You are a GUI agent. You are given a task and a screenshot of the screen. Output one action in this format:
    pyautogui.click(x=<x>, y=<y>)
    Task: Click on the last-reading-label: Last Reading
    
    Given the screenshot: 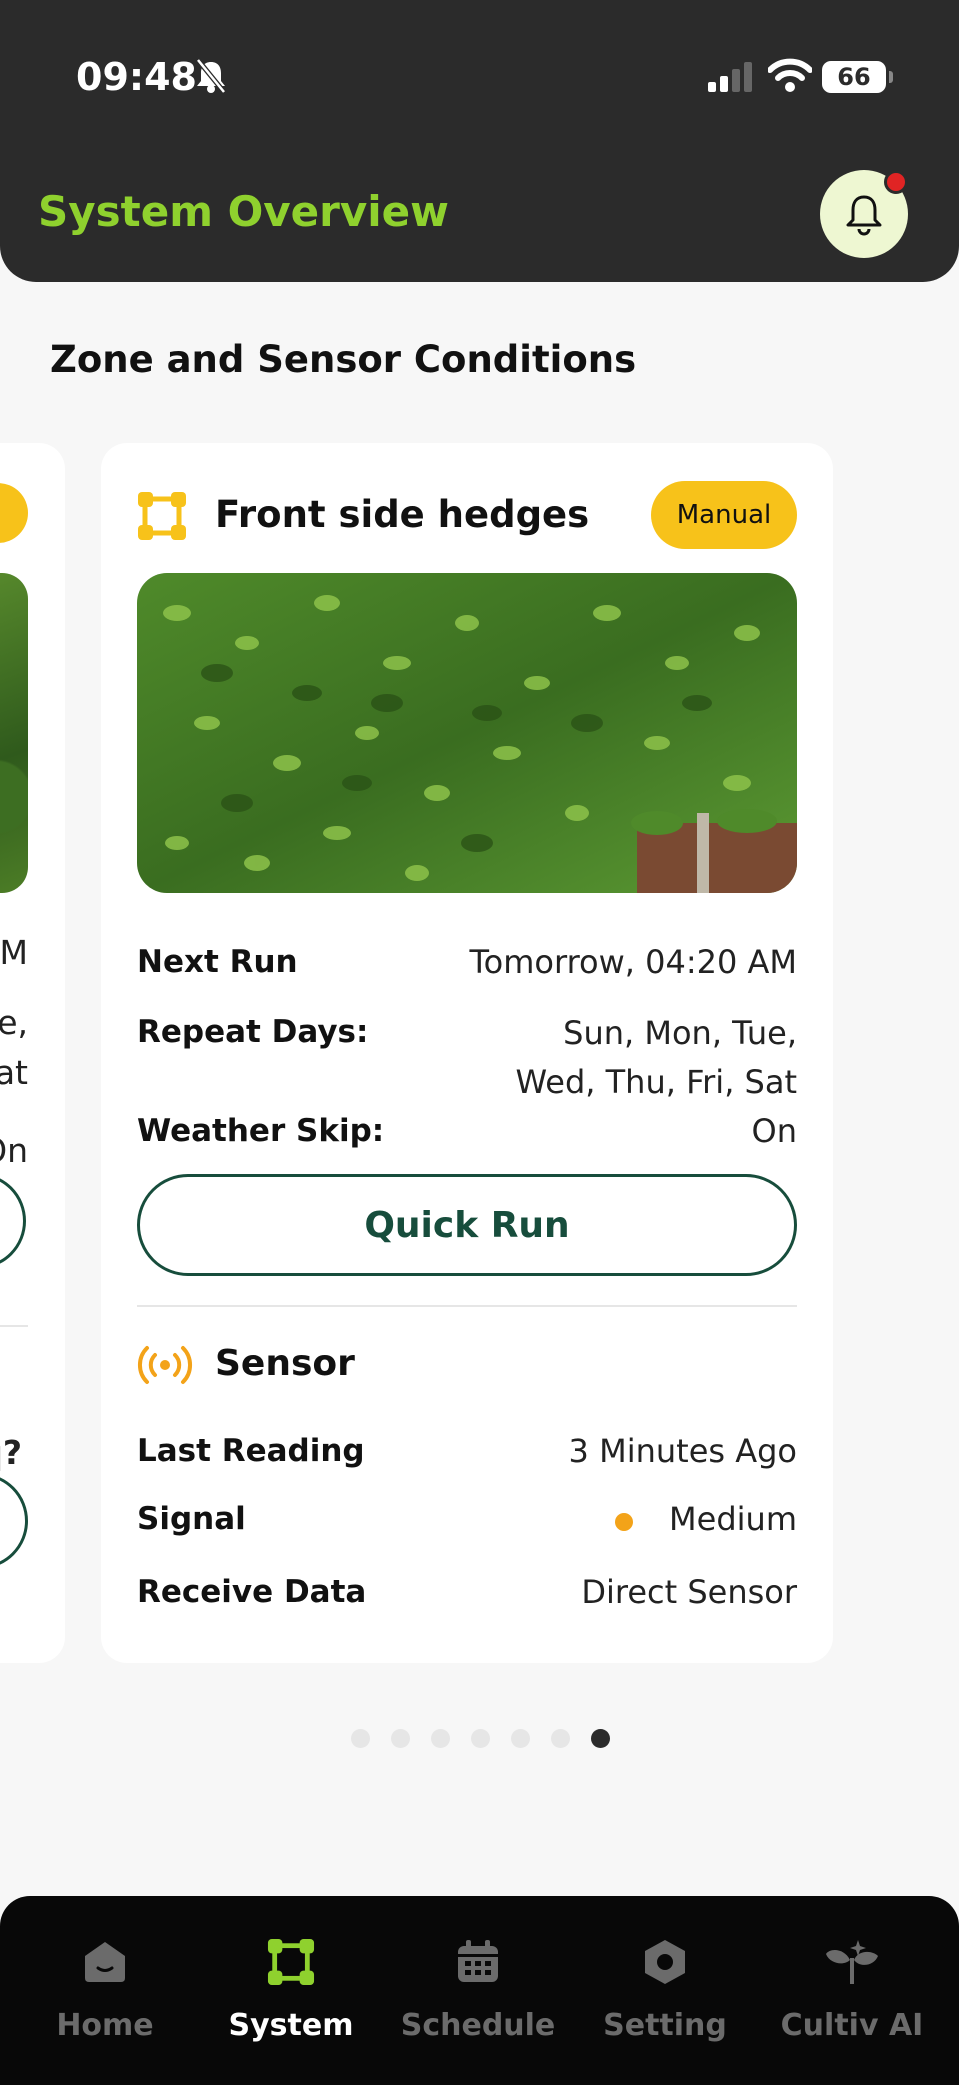 What is the action you would take?
    pyautogui.click(x=251, y=1451)
    